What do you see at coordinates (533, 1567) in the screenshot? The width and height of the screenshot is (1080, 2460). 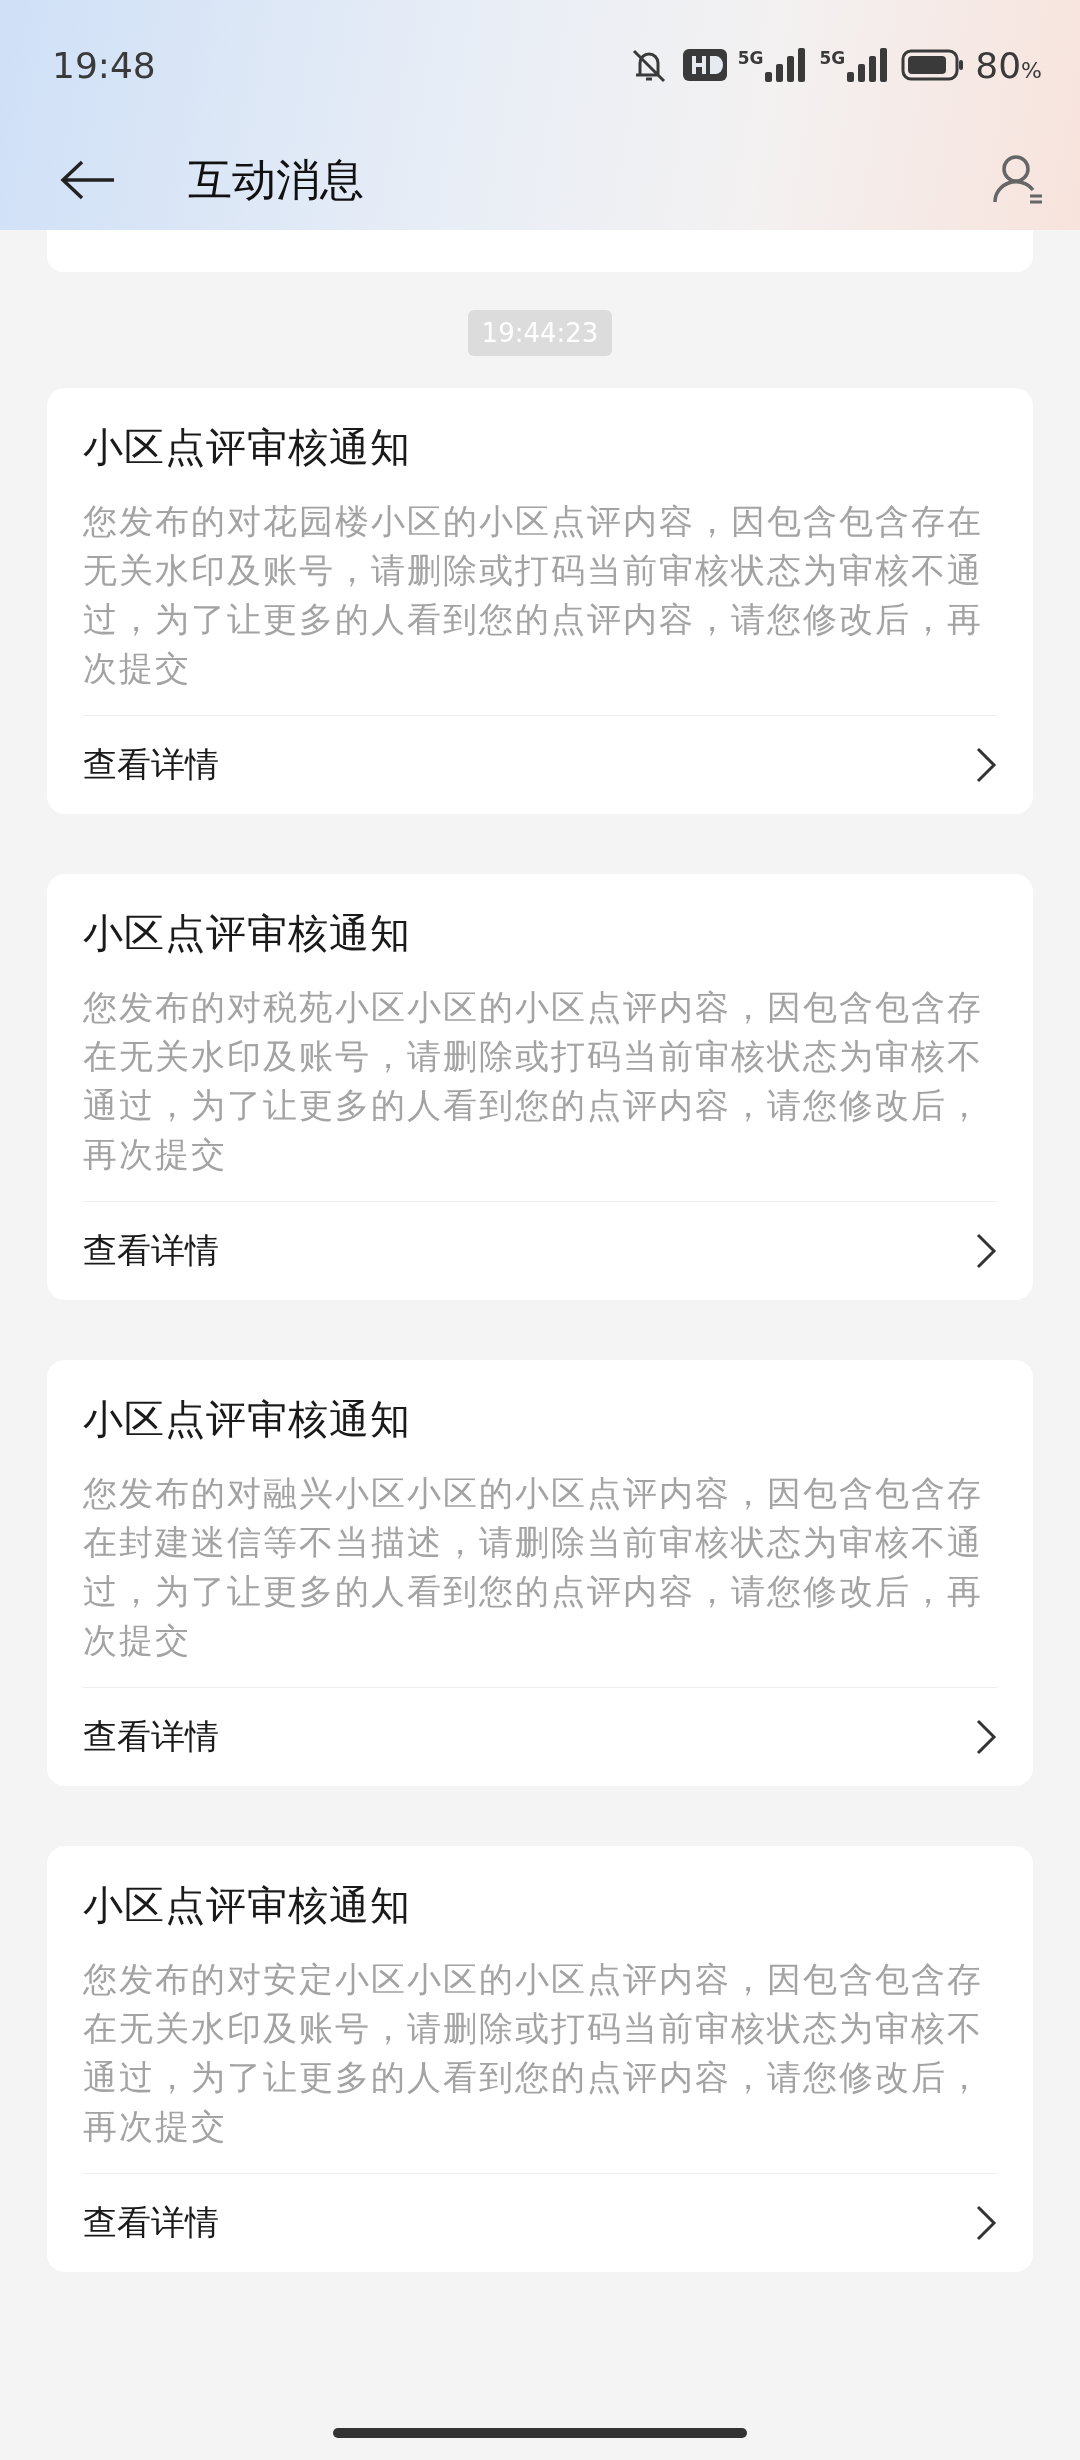 I see `notification-body: 您发布的对融兴小区小区的小区点评内容，因包含包含存在封建迷信等不当描述，请删除当前审核状态为审核不通过，为了让更多的人看到您的点评内容，请您修改后，再次提交` at bounding box center [533, 1567].